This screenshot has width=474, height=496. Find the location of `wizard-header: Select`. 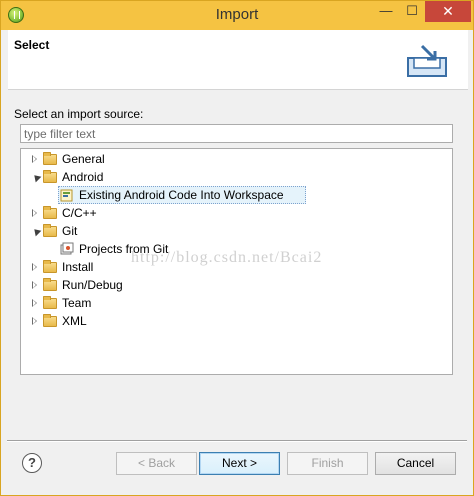

wizard-header: Select is located at coordinates (238, 60).